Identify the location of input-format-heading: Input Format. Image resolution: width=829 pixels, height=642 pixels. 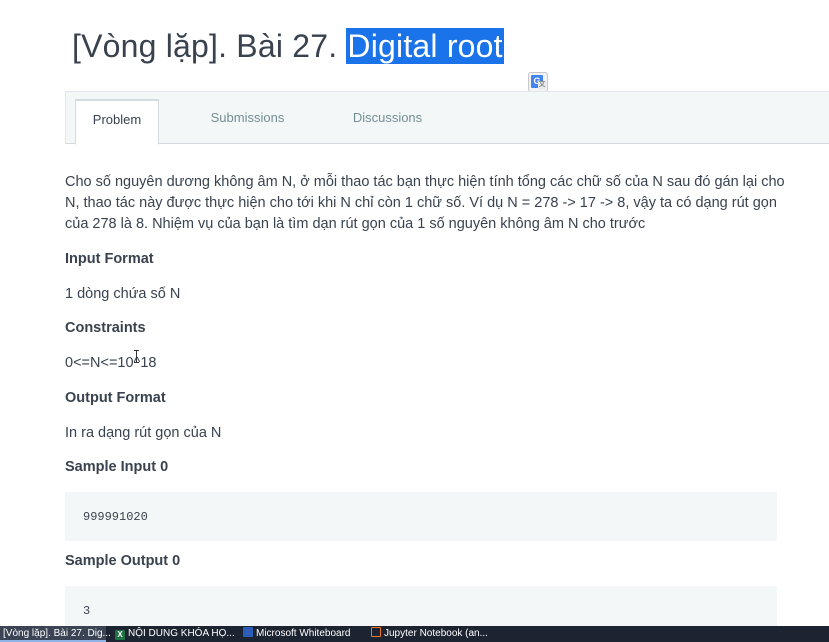
(109, 259).